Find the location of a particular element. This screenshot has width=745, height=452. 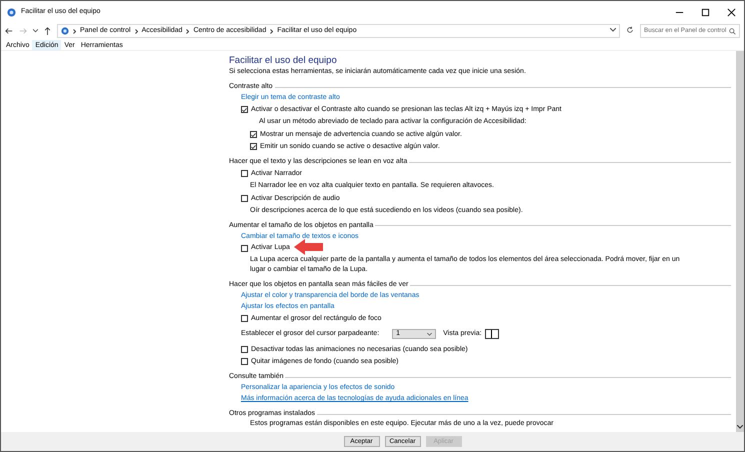

page-title: Facilitar el uso del equipo is located at coordinates (283, 61).